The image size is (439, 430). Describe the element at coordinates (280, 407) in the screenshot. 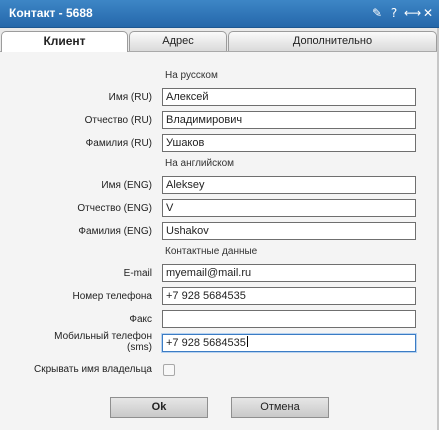

I see `cancel-button: Отмена` at that location.